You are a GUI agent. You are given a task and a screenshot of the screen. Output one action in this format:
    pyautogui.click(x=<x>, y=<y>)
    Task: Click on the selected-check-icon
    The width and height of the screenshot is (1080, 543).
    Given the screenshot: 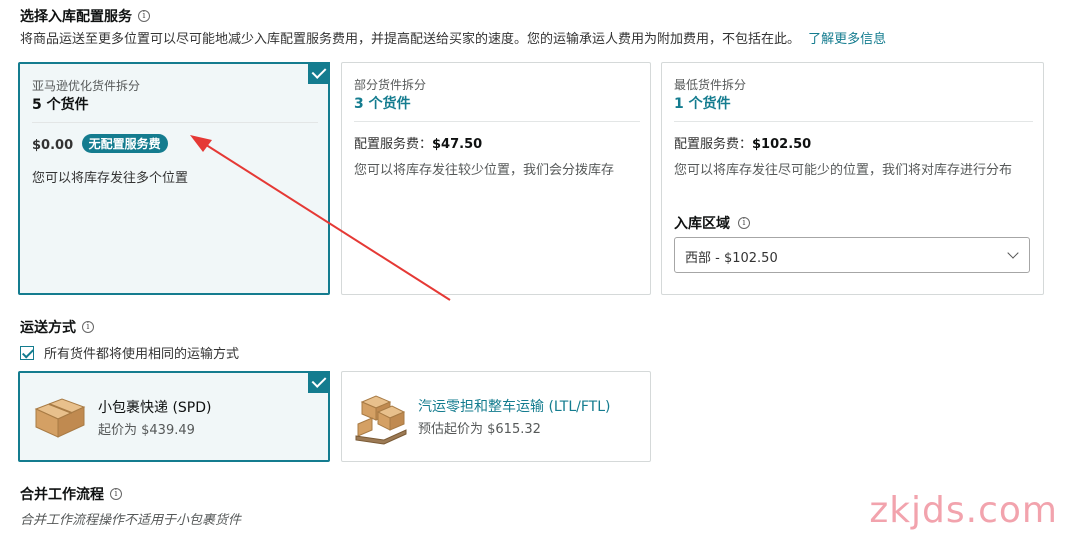 What is the action you would take?
    pyautogui.click(x=319, y=382)
    